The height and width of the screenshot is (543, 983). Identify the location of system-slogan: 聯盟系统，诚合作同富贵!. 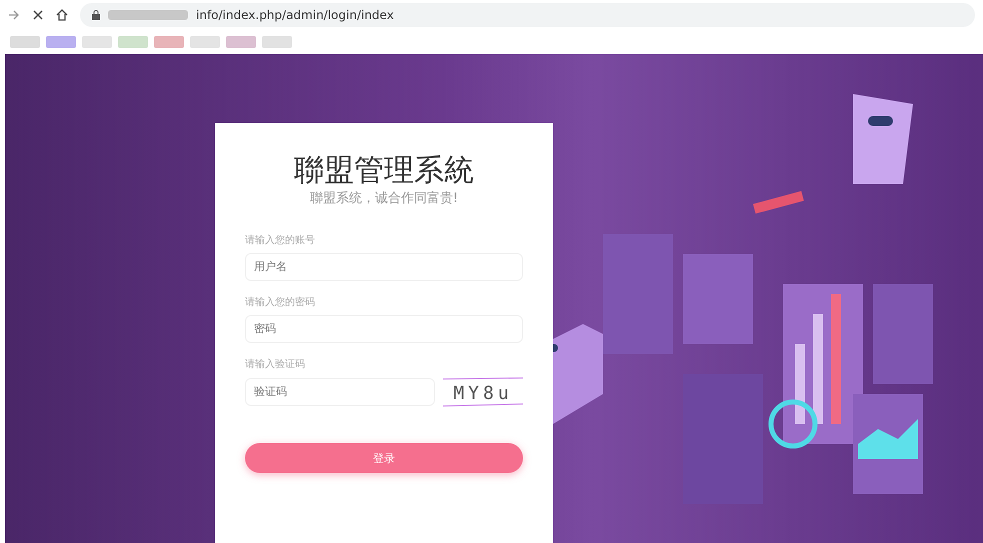
(384, 198).